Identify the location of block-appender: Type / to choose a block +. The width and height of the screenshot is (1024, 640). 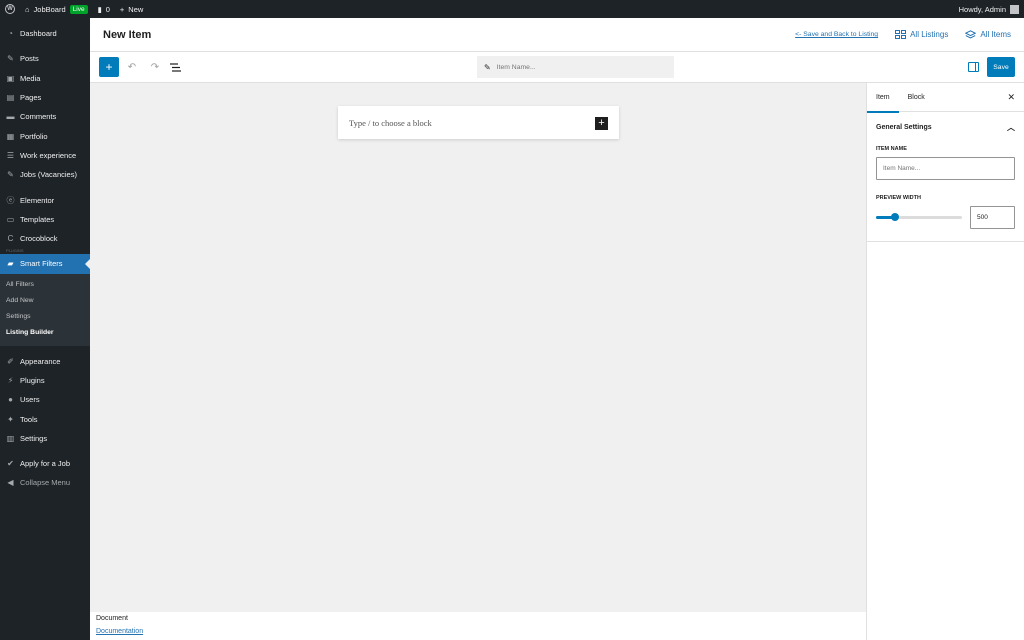
(478, 122).